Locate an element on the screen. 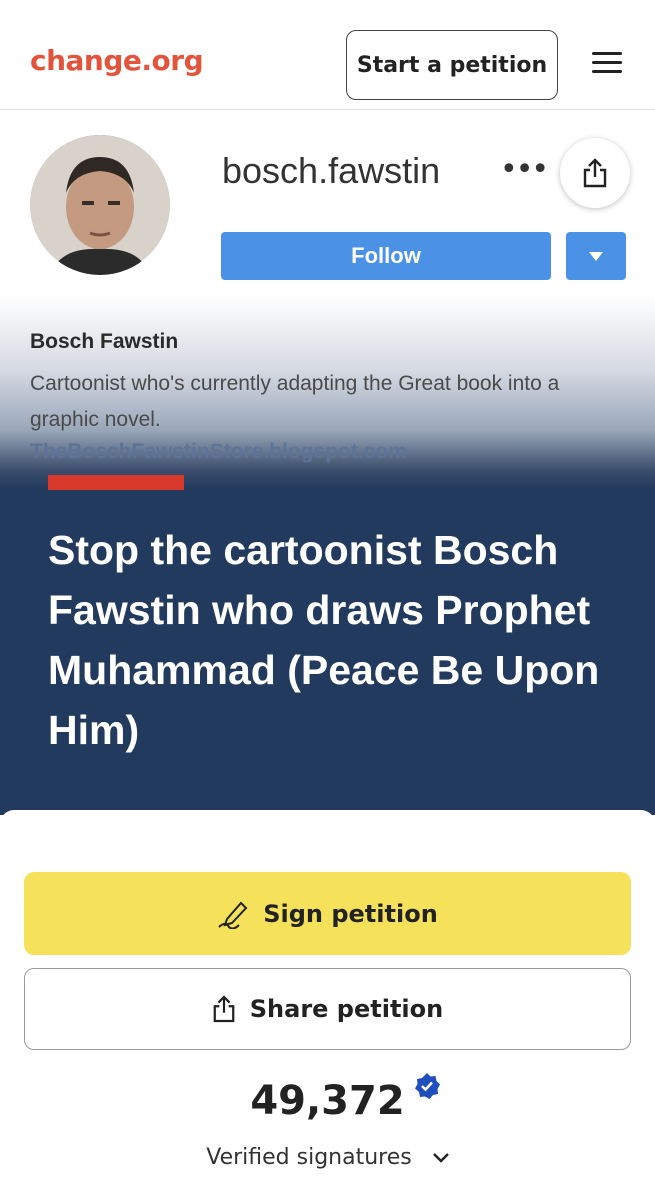 This screenshot has height=1200, width=655. more-options-icon: ••• is located at coordinates (524, 169).